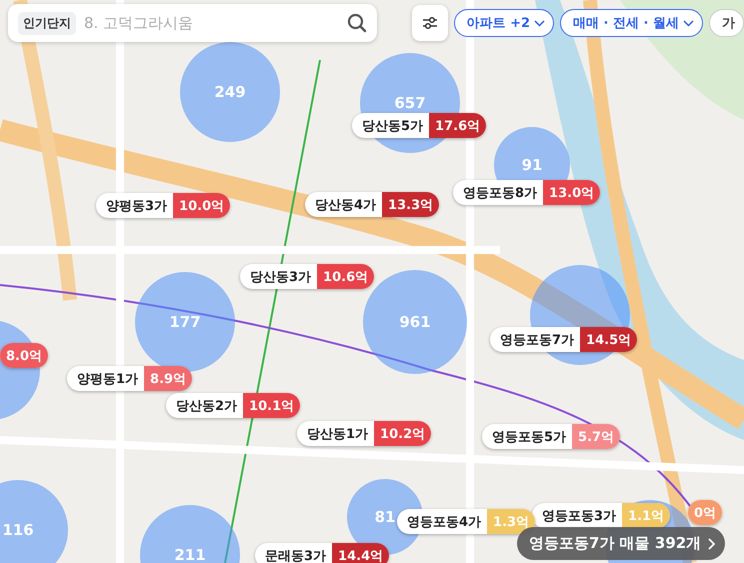  I want to click on price-marker: 양평동1가 8.9억, so click(129, 378).